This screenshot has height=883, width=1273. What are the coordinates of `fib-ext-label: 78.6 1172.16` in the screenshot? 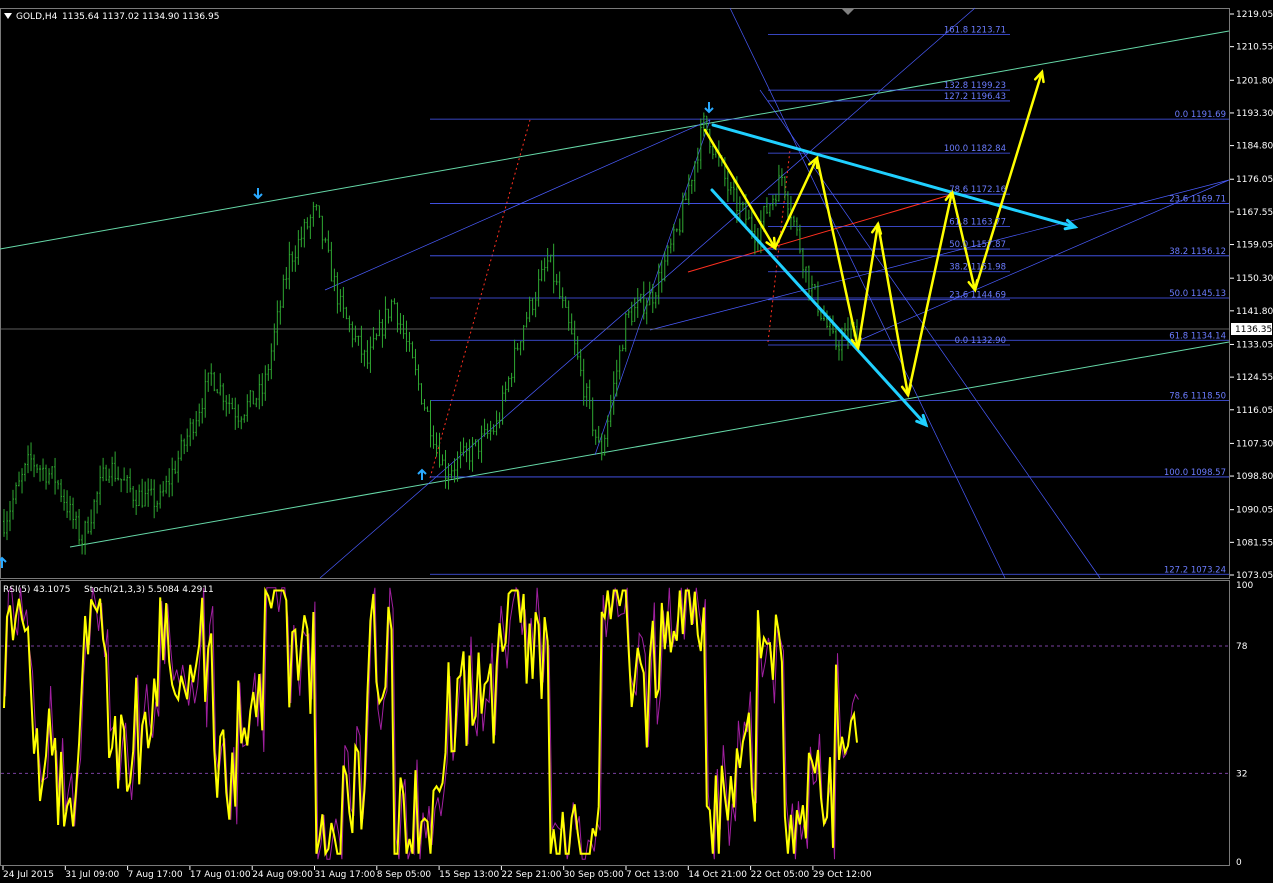 It's located at (977, 190).